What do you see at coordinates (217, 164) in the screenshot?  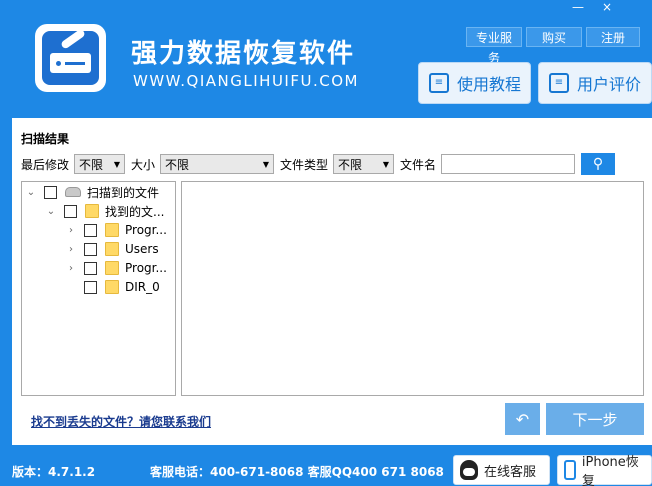 I see `size-select: 不限 ▼` at bounding box center [217, 164].